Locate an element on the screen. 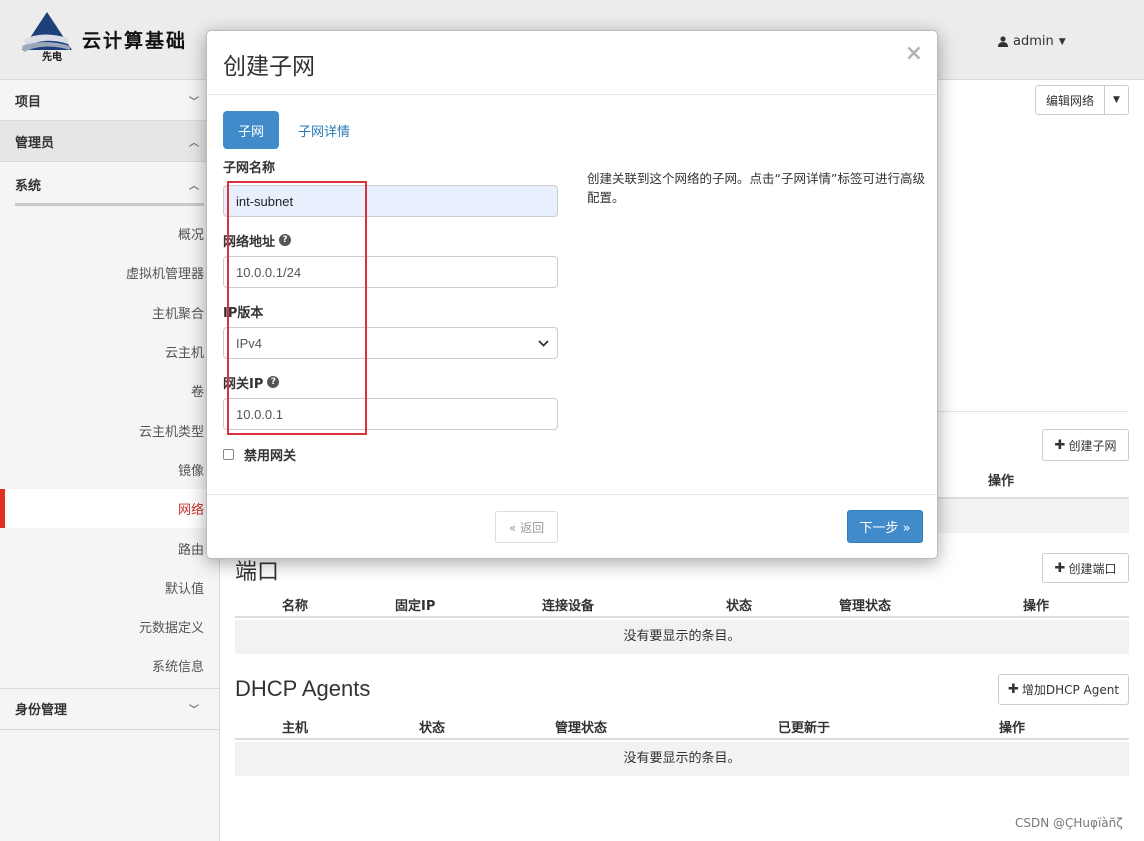 The width and height of the screenshot is (1144, 841). sidebar-item-system-info: 系统信息 is located at coordinates (109, 665).